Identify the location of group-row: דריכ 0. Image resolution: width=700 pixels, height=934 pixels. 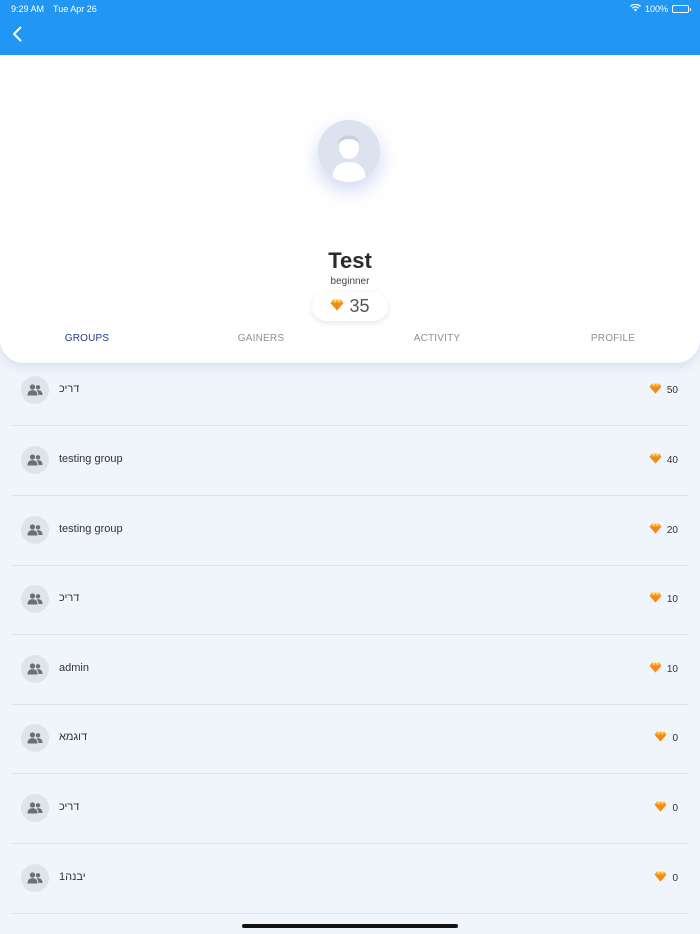
(350, 809).